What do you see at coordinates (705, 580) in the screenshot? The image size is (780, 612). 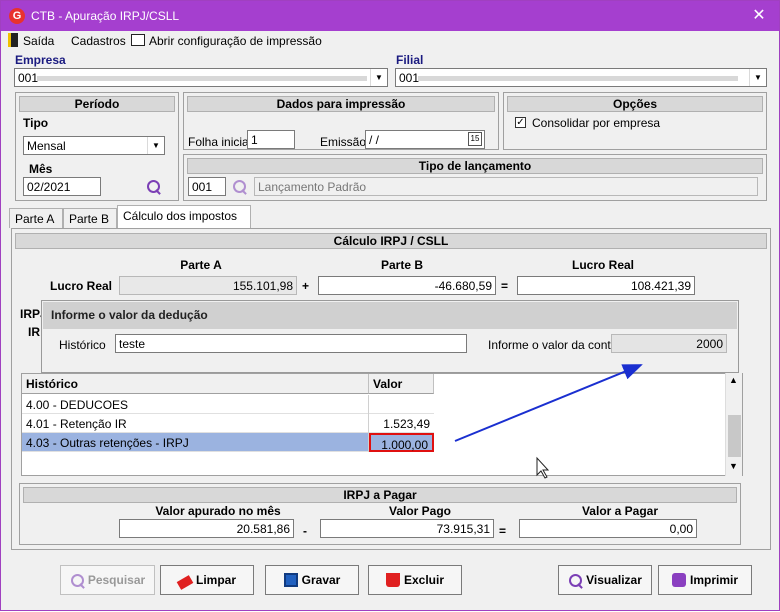 I see `print-button: Imprimir` at bounding box center [705, 580].